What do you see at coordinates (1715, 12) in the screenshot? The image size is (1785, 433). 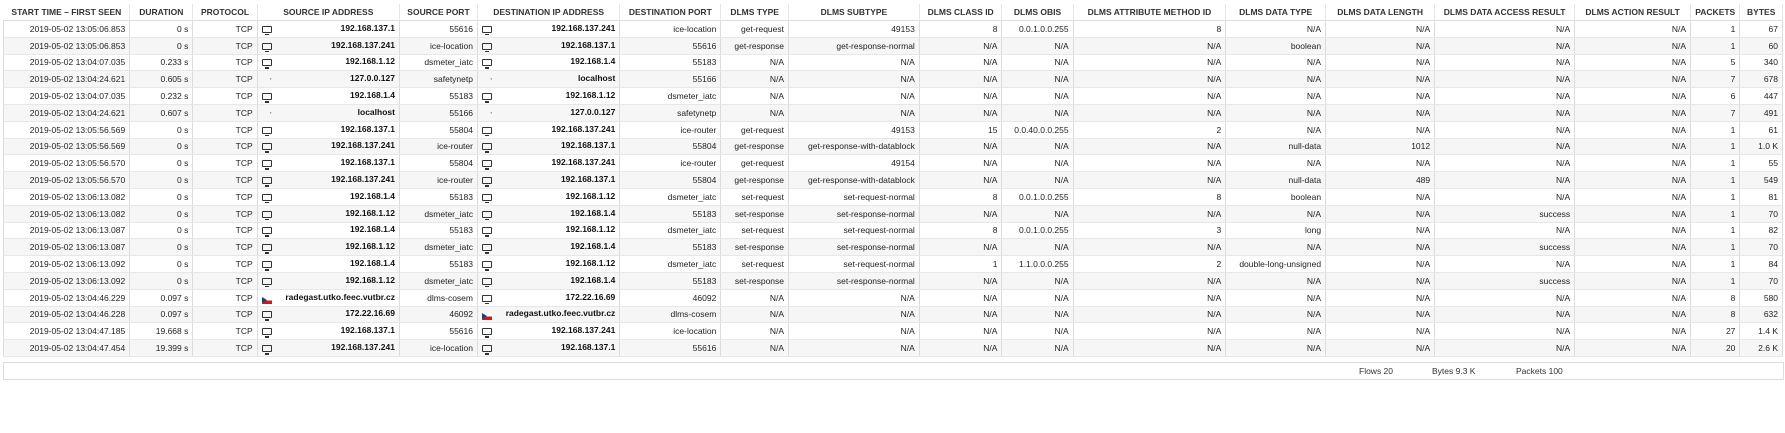 I see `column-header-packets: PACKETS` at bounding box center [1715, 12].